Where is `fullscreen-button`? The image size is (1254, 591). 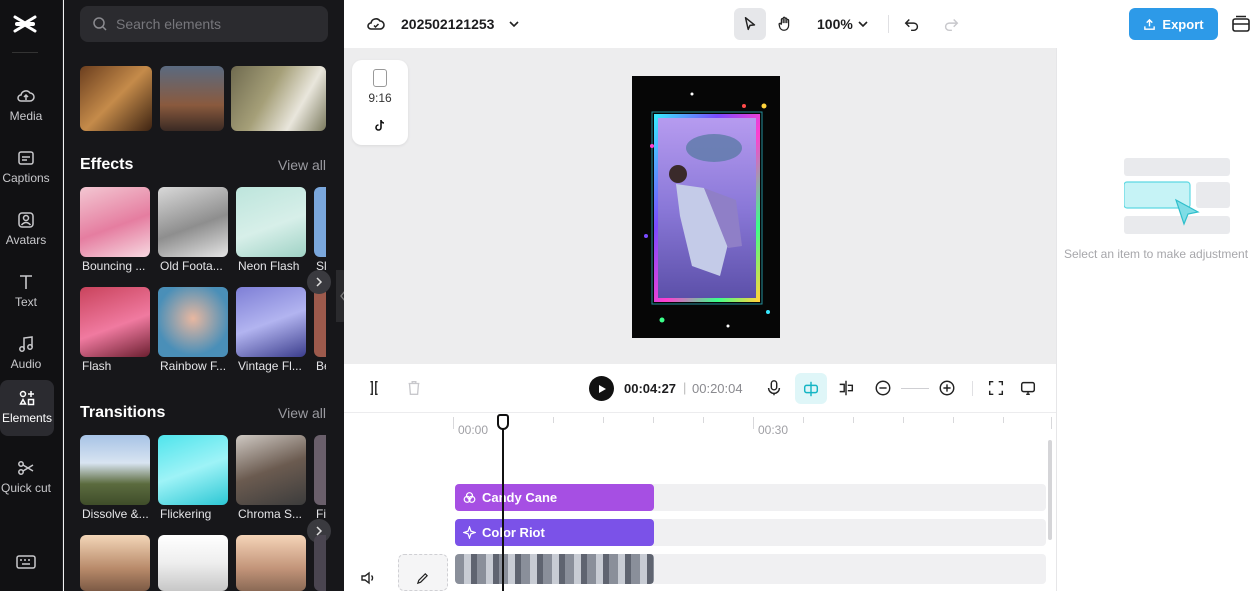
fullscreen-button is located at coordinates (996, 388).